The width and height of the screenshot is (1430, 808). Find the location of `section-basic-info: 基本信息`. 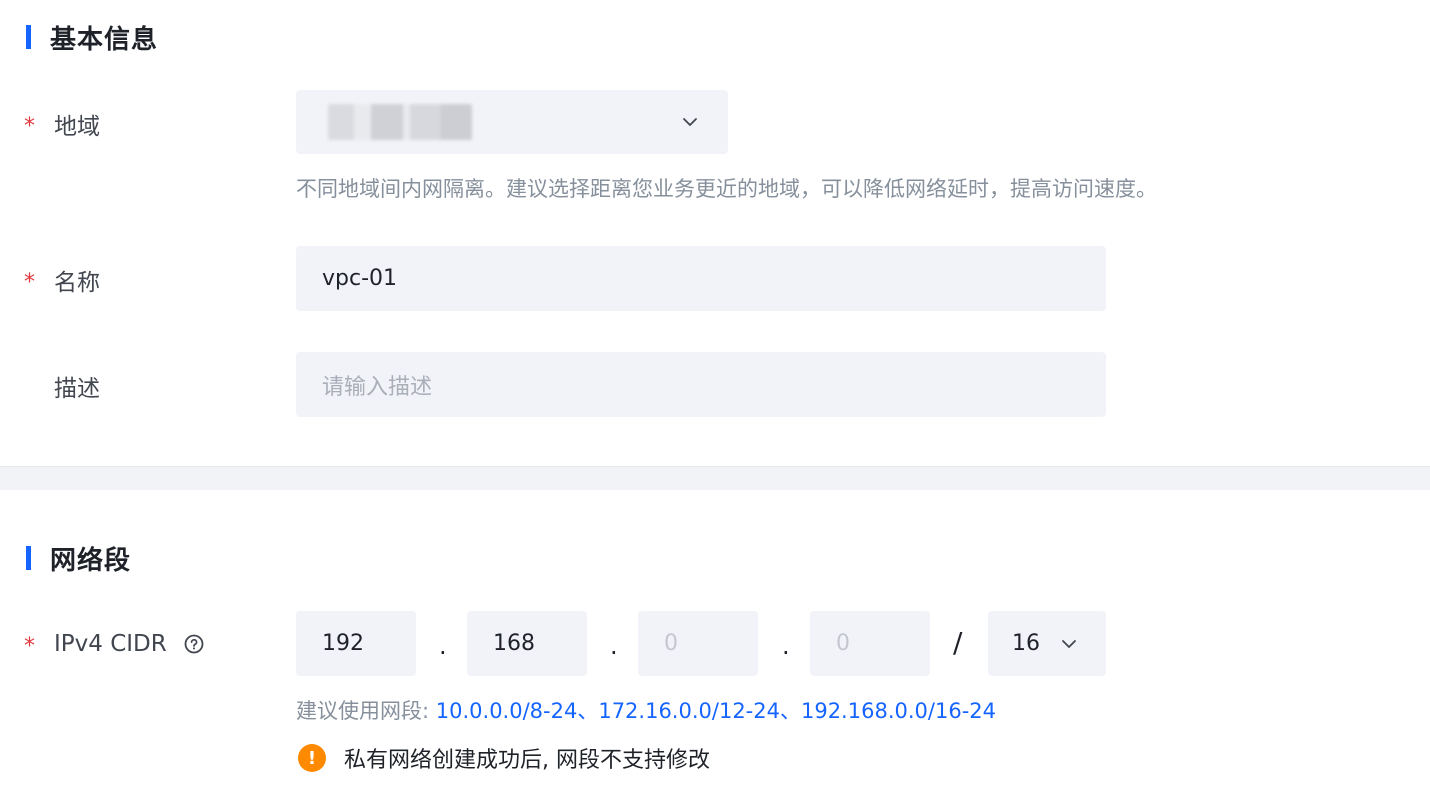

section-basic-info: 基本信息 is located at coordinates (92, 38).